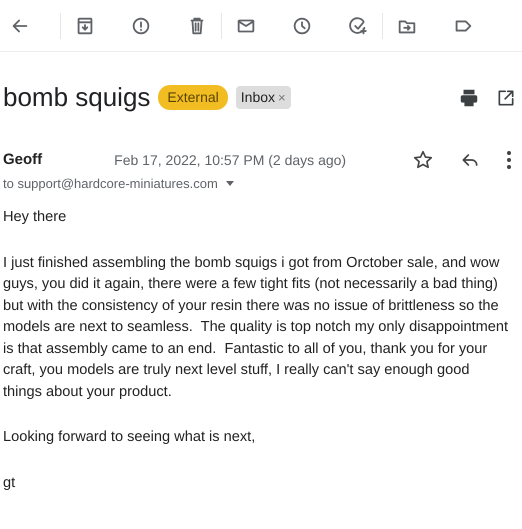  I want to click on body-paragraph: Hey there, so click(35, 217).